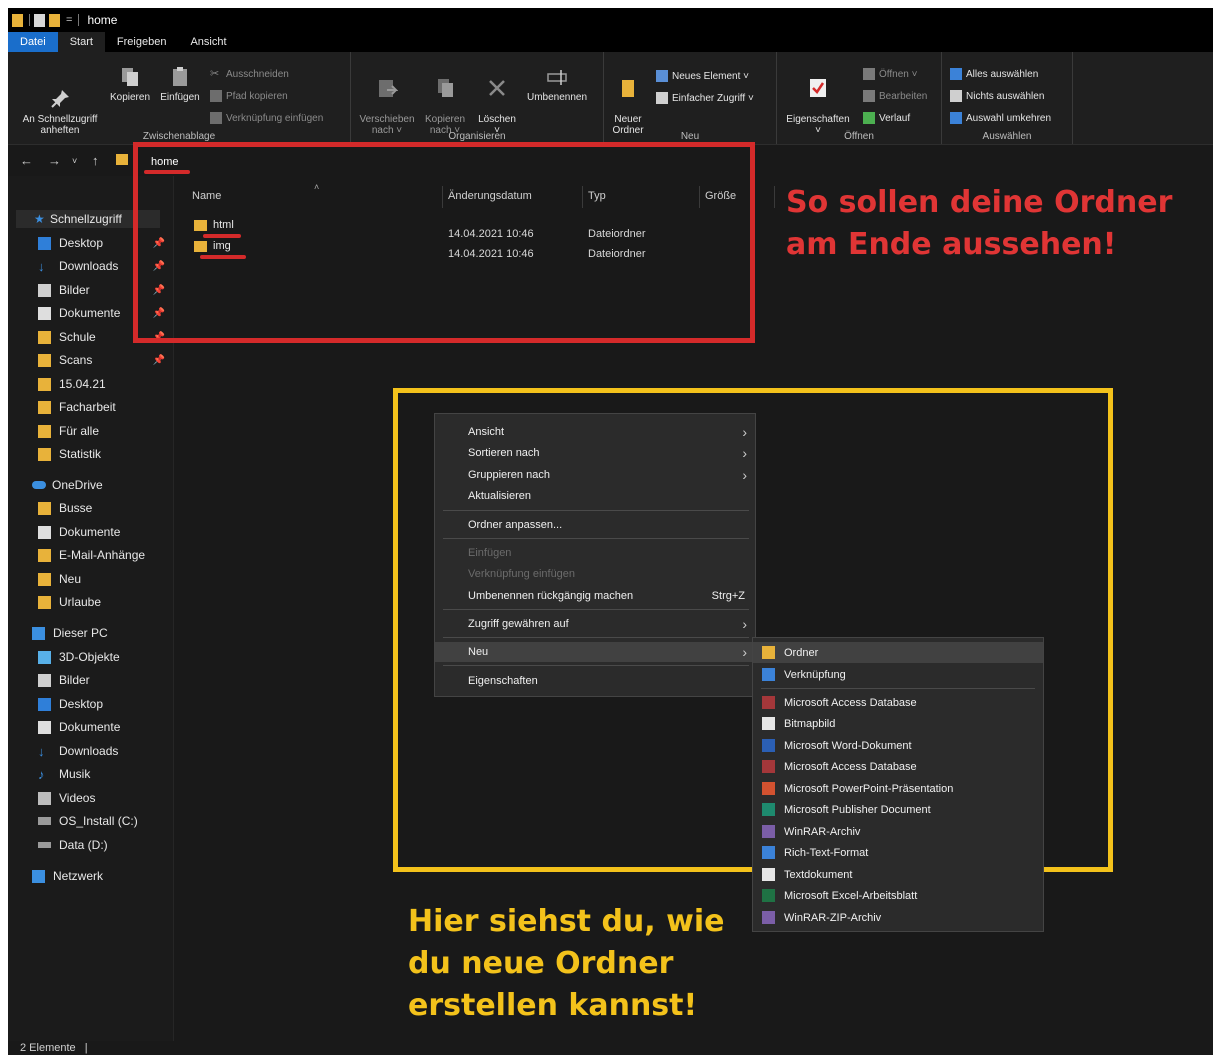  What do you see at coordinates (39, 20) in the screenshot?
I see `properties-quick-icon` at bounding box center [39, 20].